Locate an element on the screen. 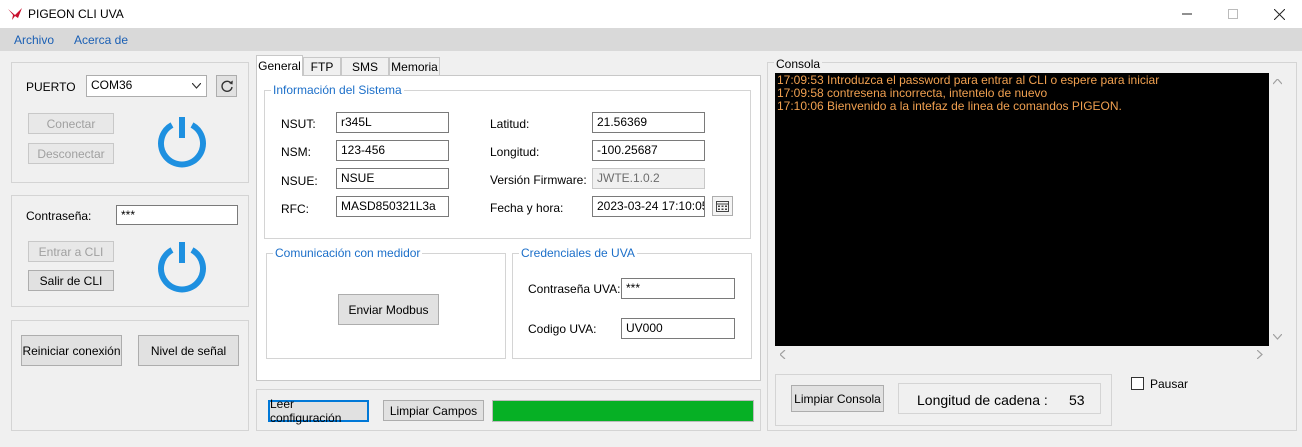 This screenshot has height=447, width=1302. maximize-button is located at coordinates (1233, 14).